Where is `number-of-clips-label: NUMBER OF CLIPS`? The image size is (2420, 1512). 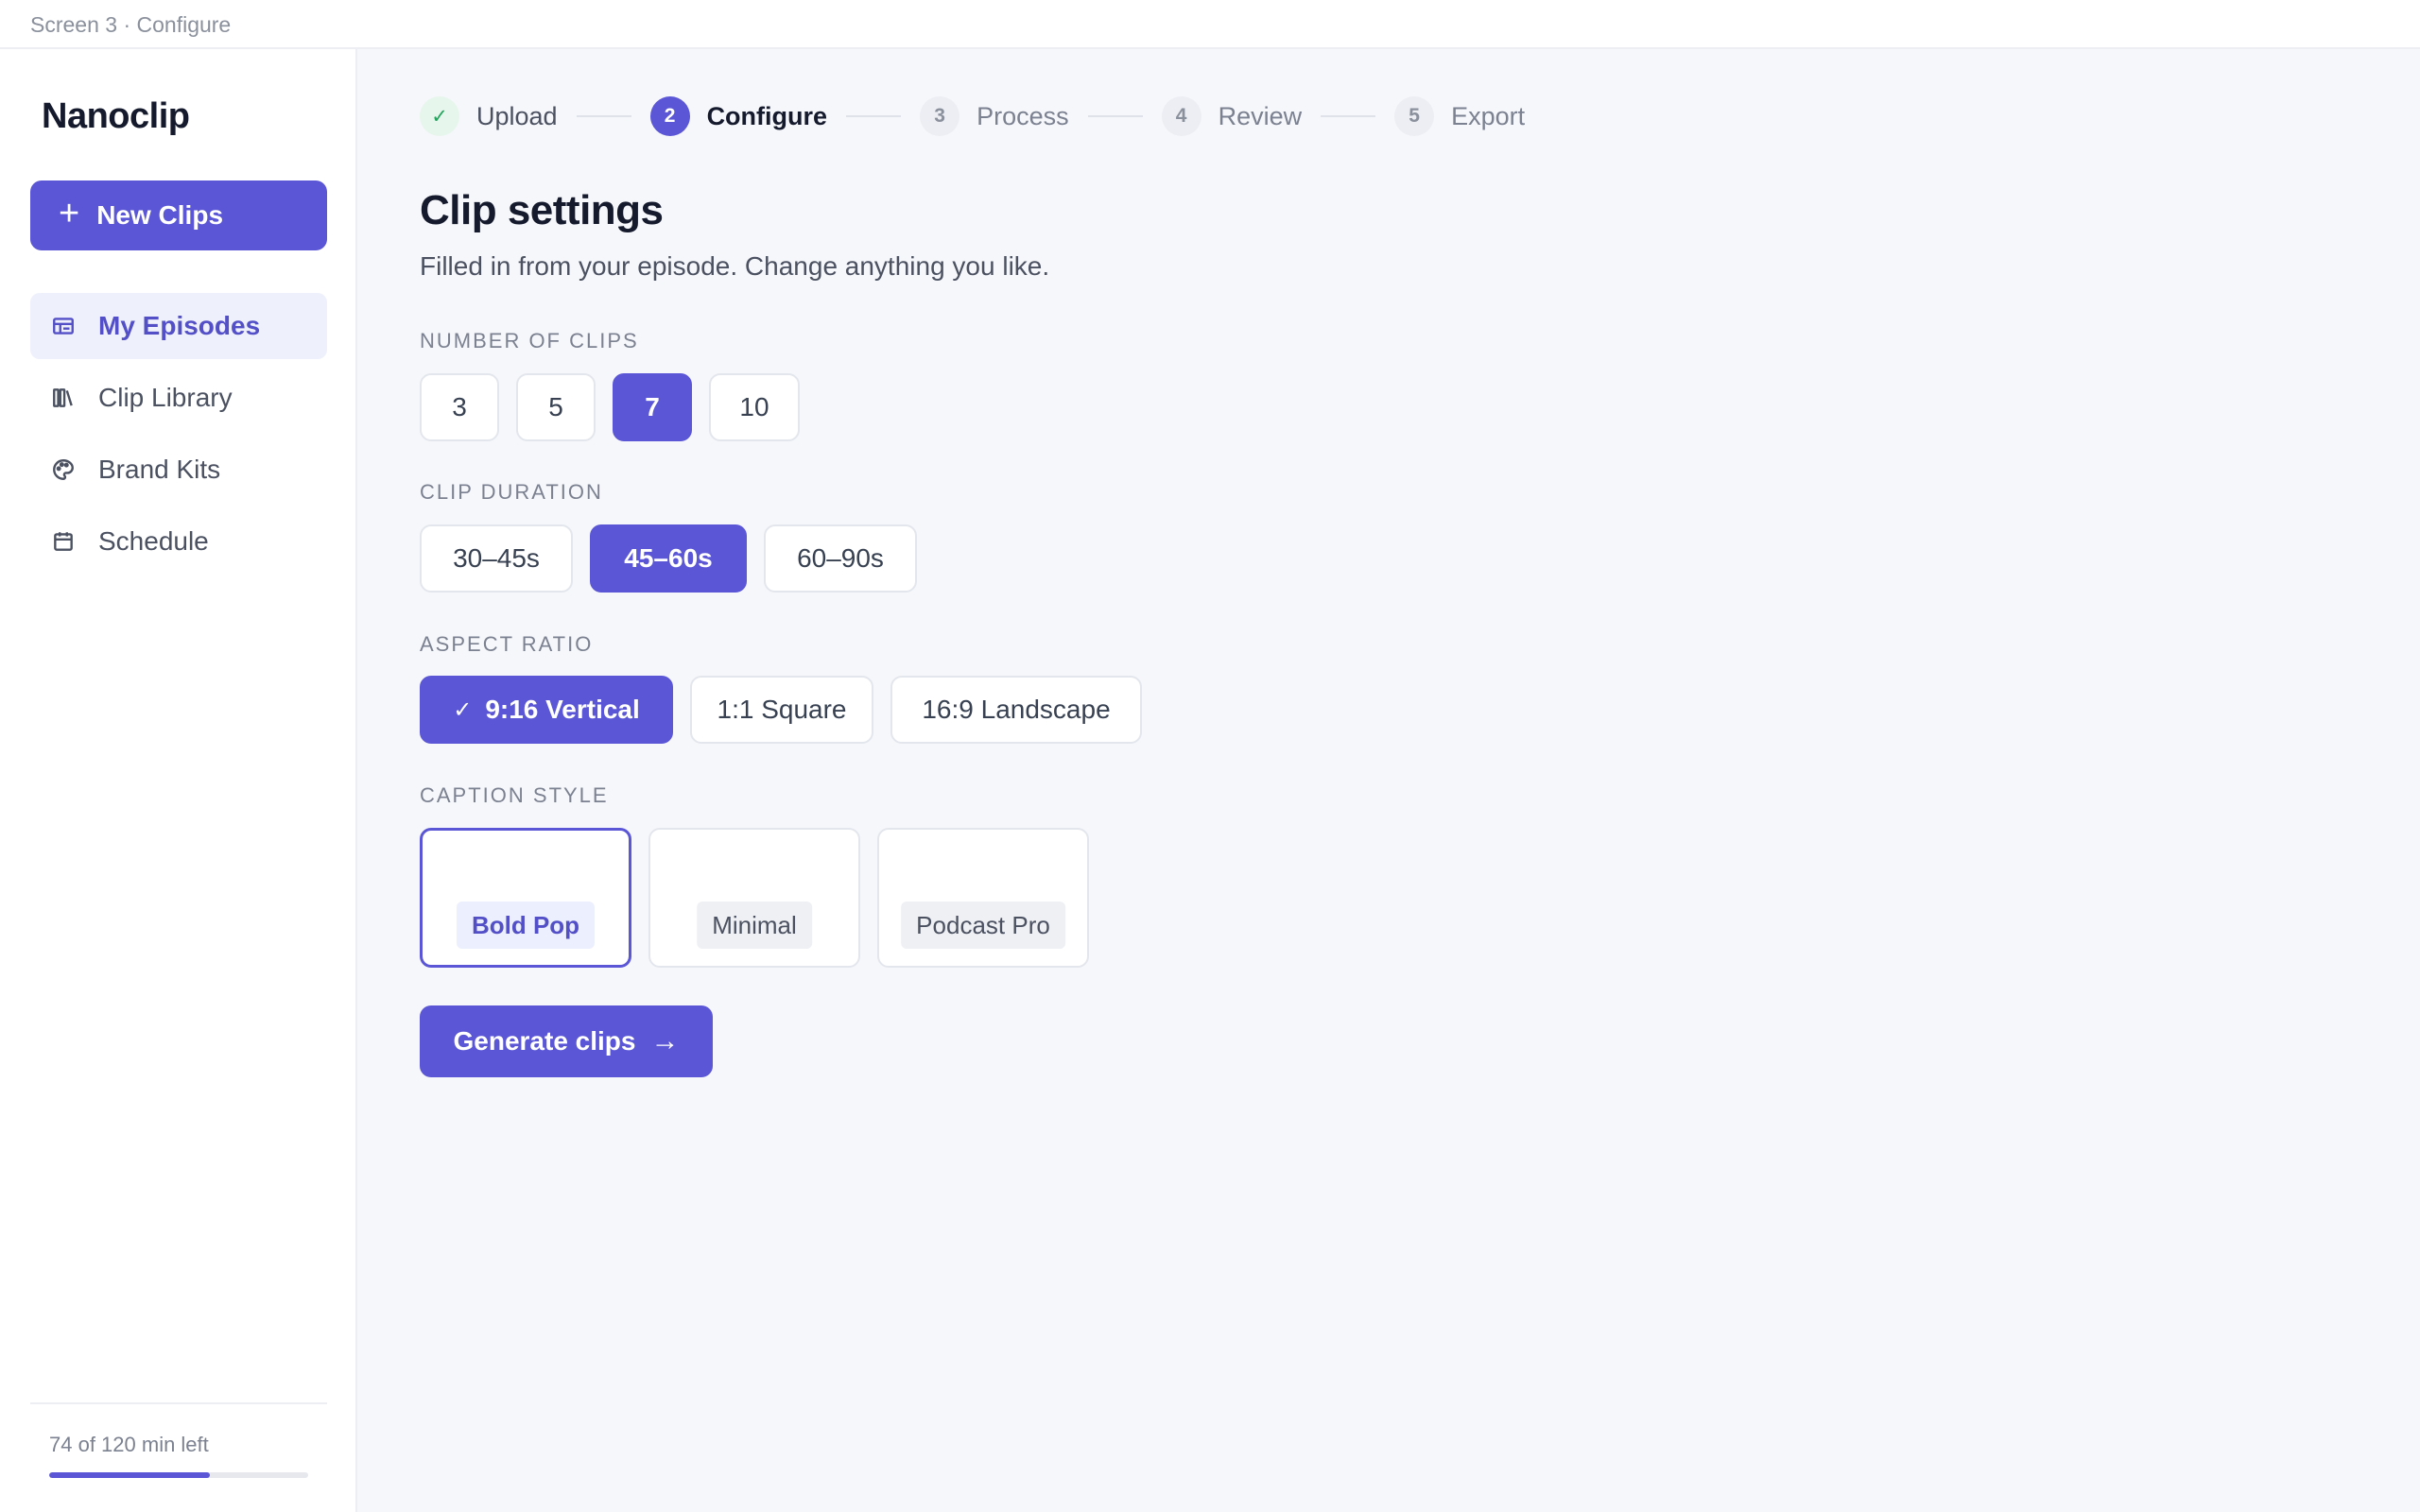 number-of-clips-label: NUMBER OF CLIPS is located at coordinates (529, 340).